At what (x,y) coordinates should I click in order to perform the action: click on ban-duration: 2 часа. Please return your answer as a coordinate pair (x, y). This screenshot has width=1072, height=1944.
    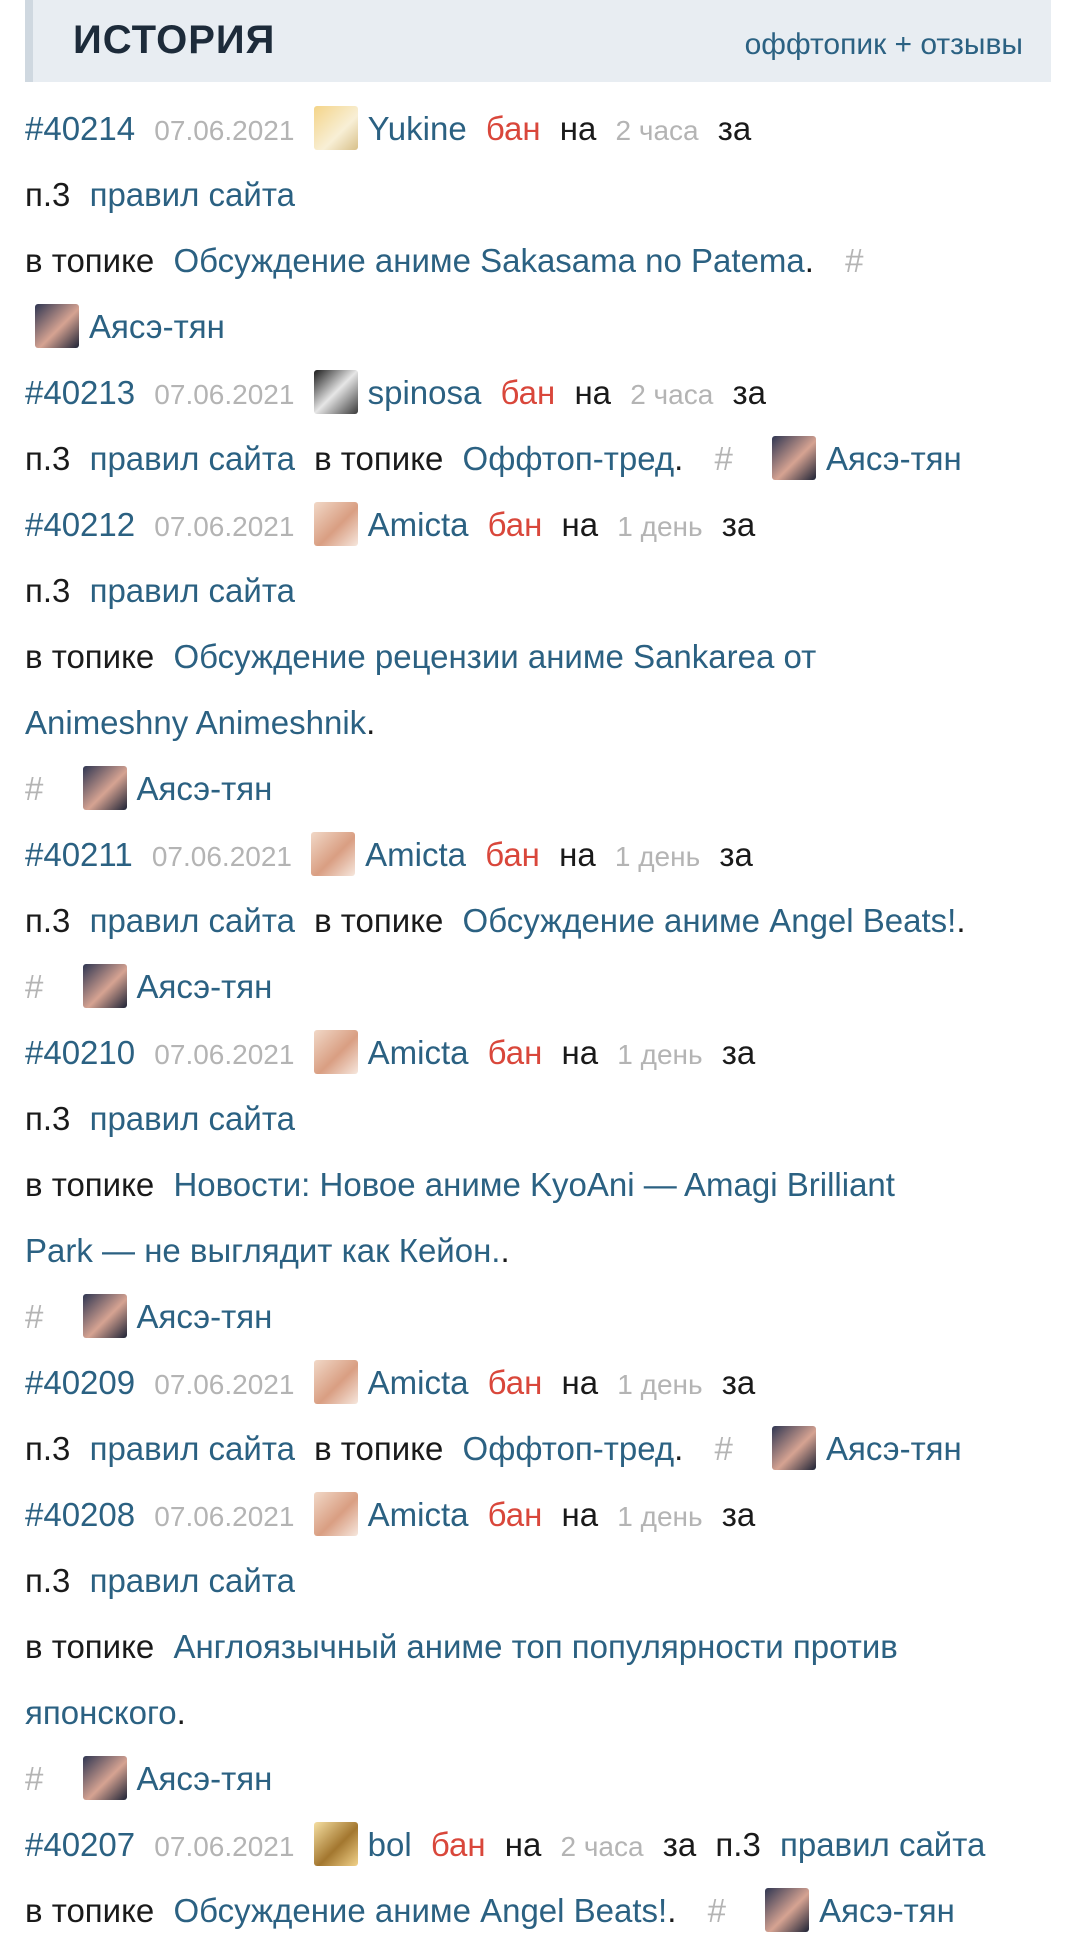
    Looking at the image, I should click on (657, 130).